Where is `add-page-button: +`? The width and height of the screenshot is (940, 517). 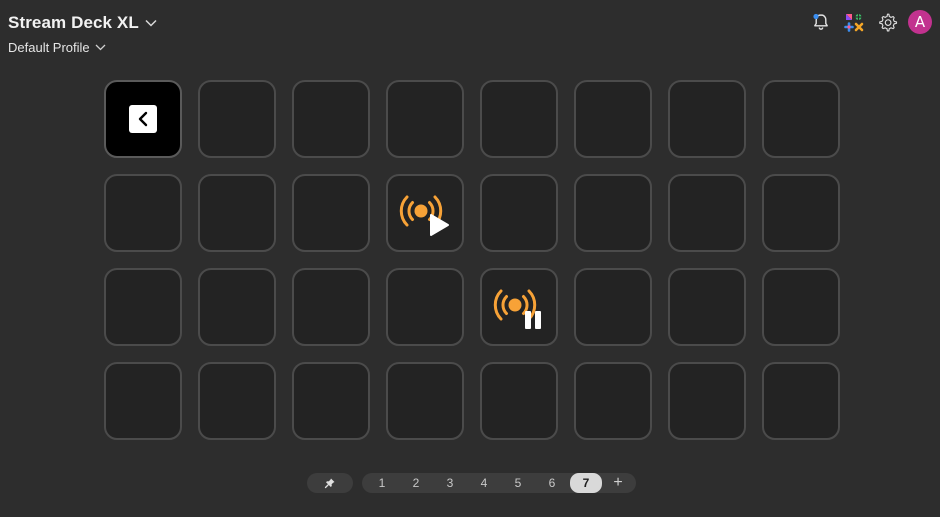 add-page-button: + is located at coordinates (618, 483).